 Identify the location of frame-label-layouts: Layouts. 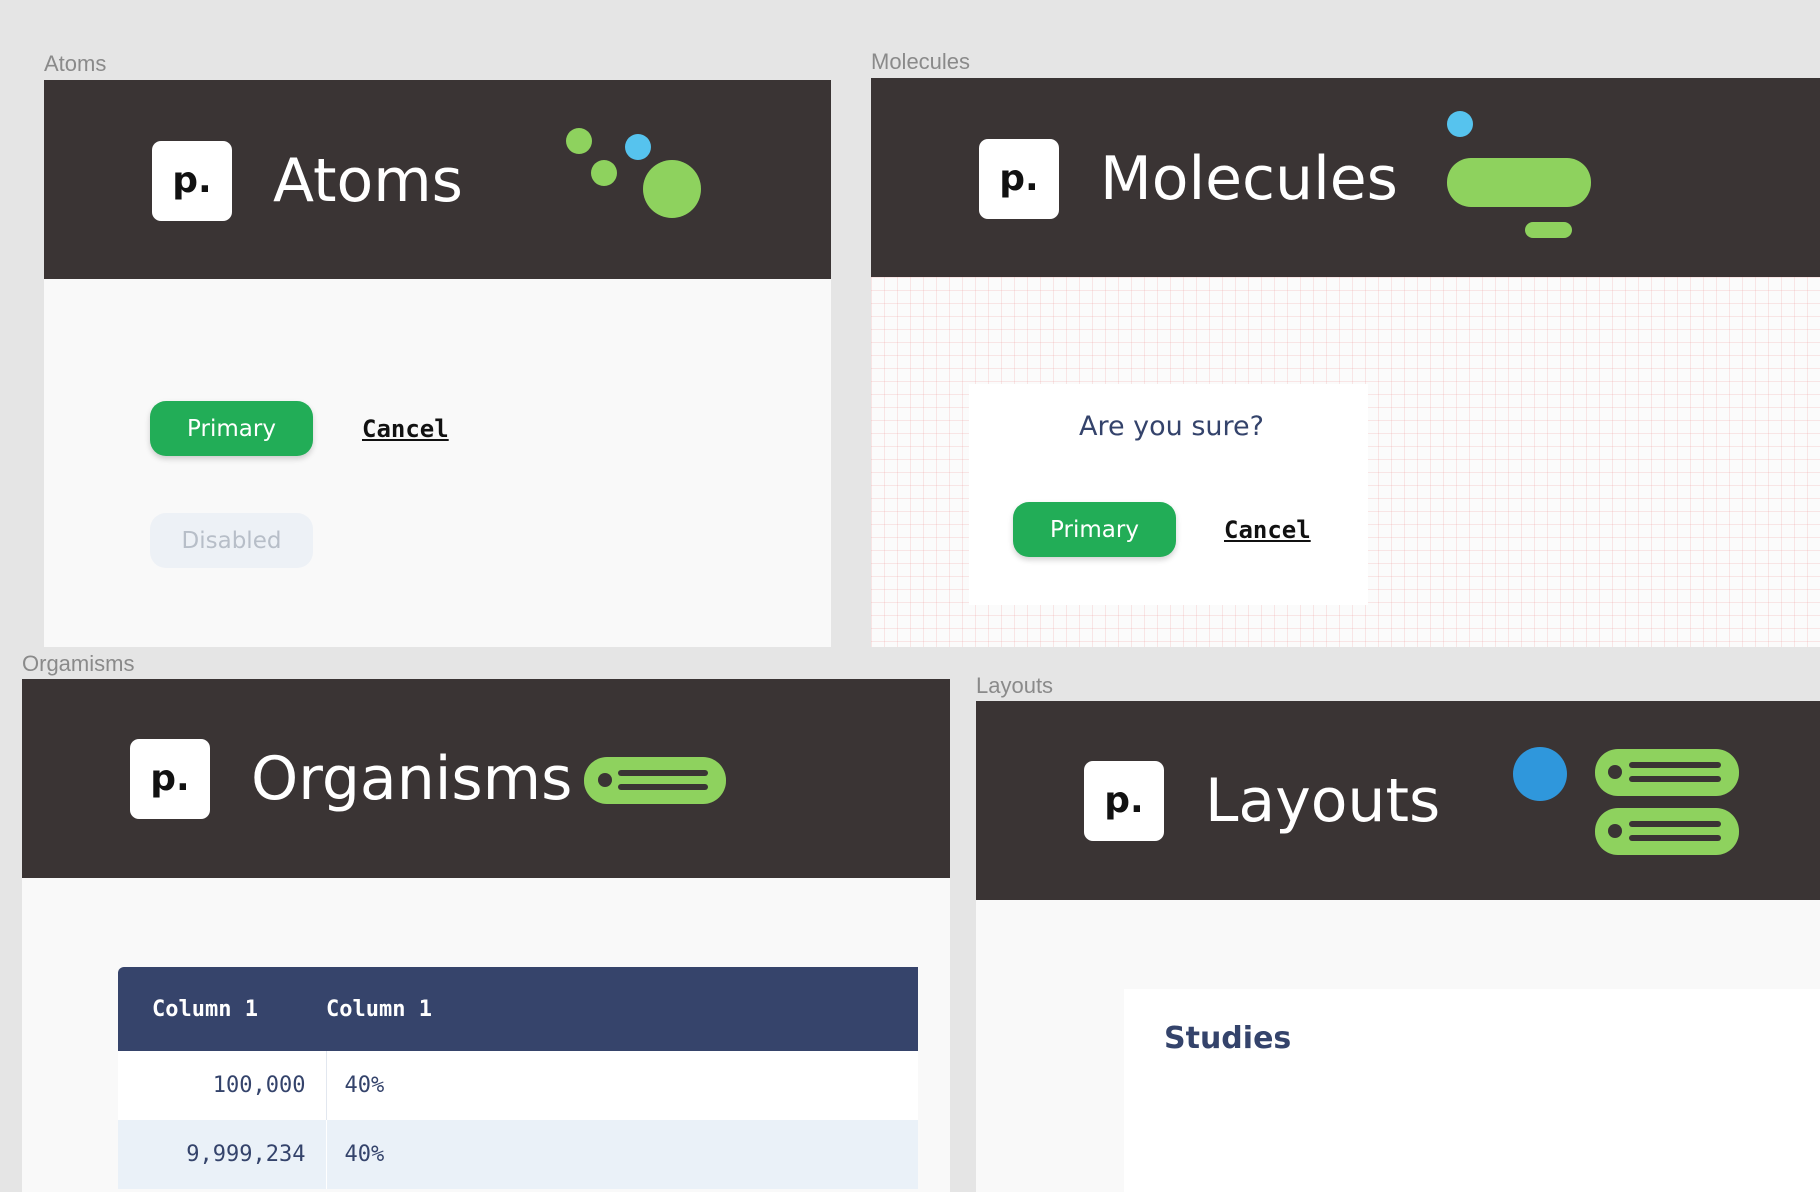
(1015, 685).